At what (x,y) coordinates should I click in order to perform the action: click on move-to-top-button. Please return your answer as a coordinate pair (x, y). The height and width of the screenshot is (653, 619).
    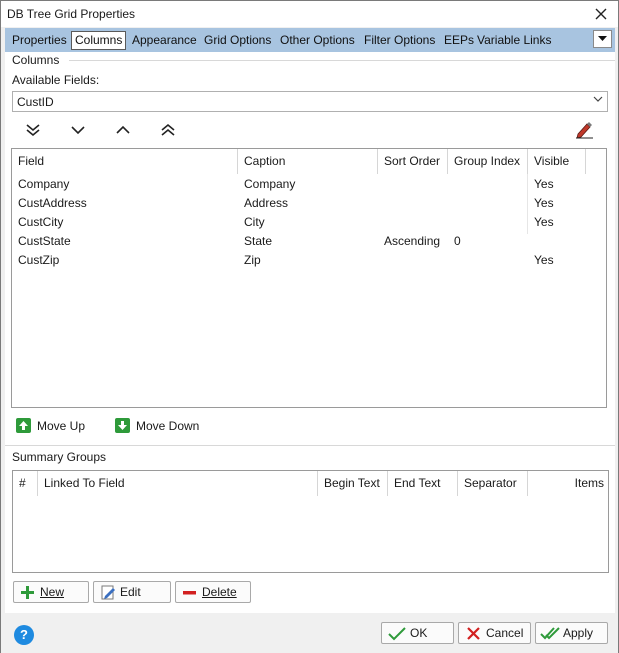
    Looking at the image, I should click on (168, 131).